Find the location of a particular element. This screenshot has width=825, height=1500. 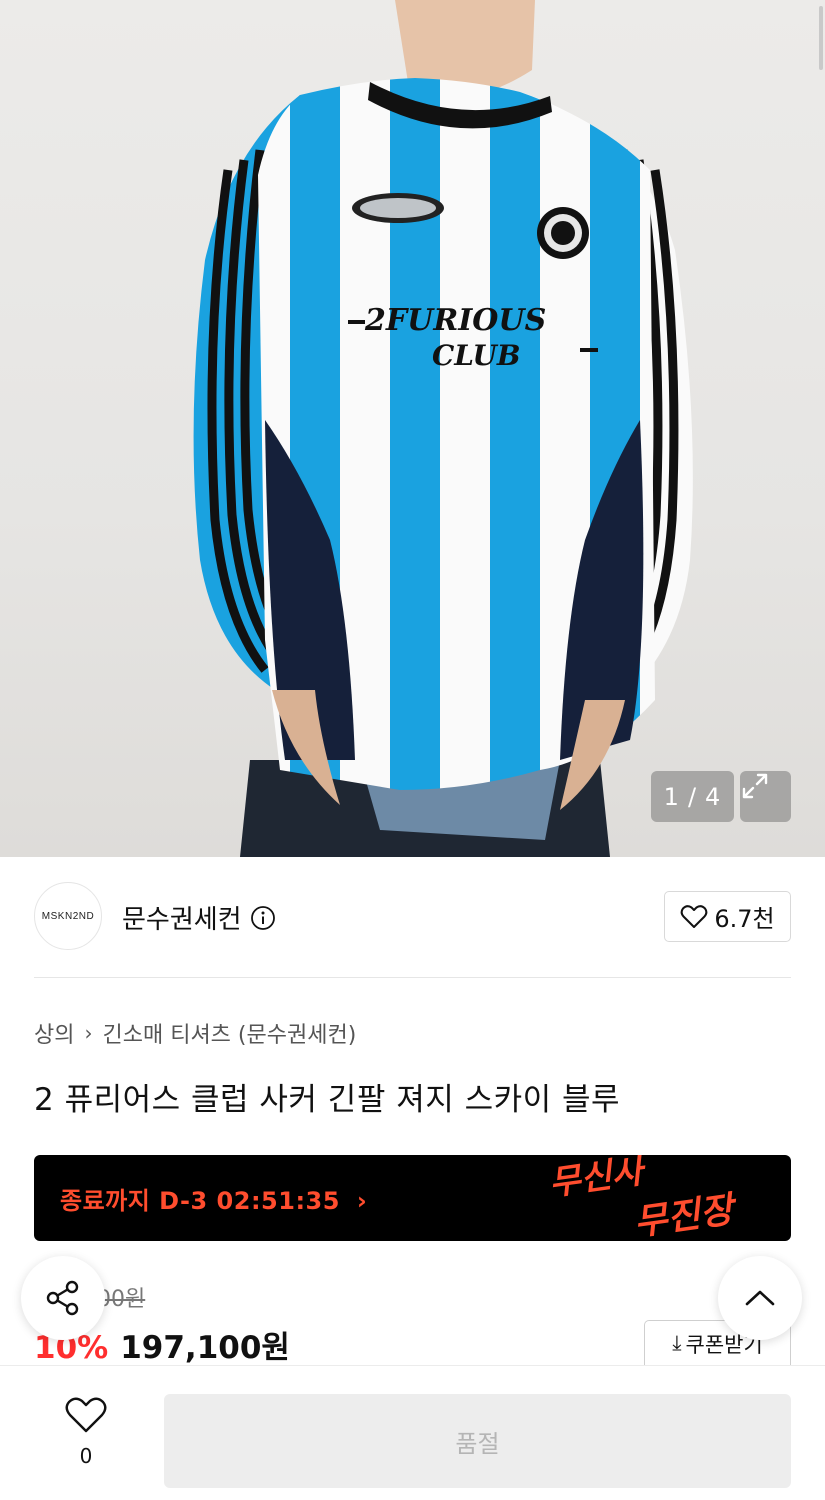

image-total: 4 is located at coordinates (713, 796).